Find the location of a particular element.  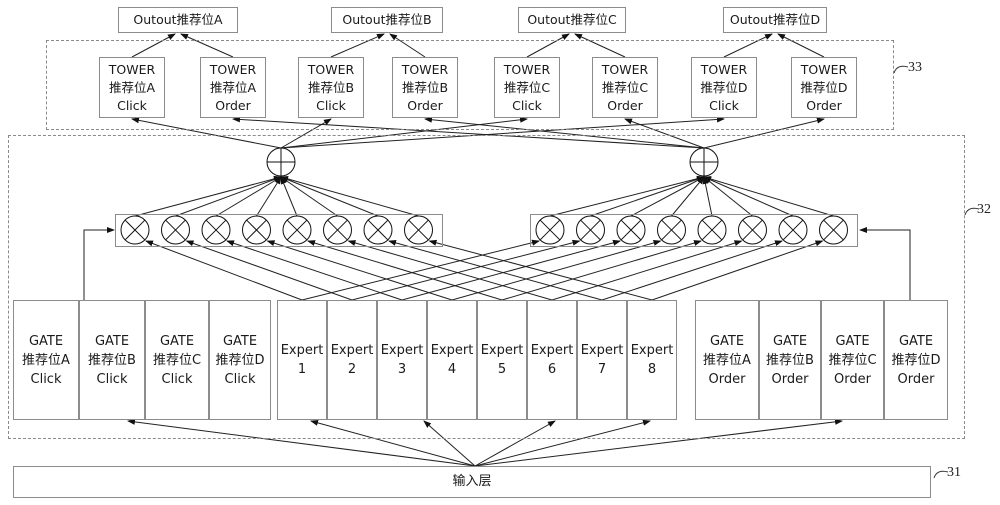

ref-label-31: 31 is located at coordinates (954, 472).